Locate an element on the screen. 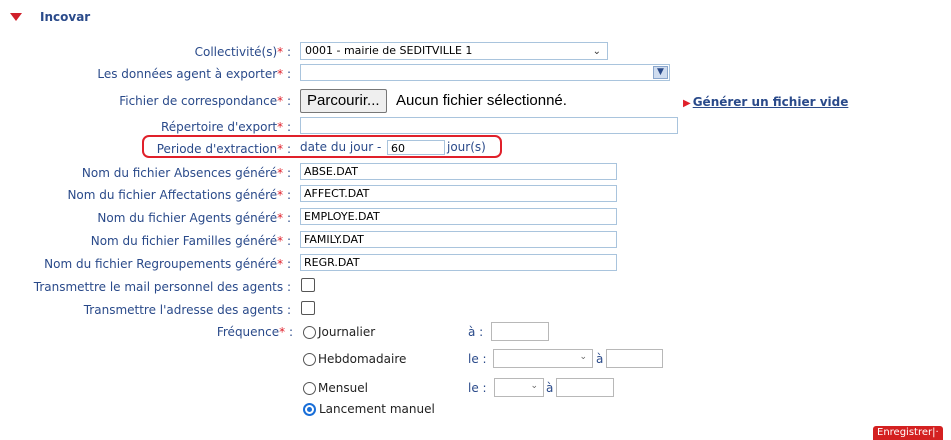 The width and height of the screenshot is (951, 440). collectivite-select: 0001 - mairie de SEDITVILLE 1 ⌄ is located at coordinates (454, 51).